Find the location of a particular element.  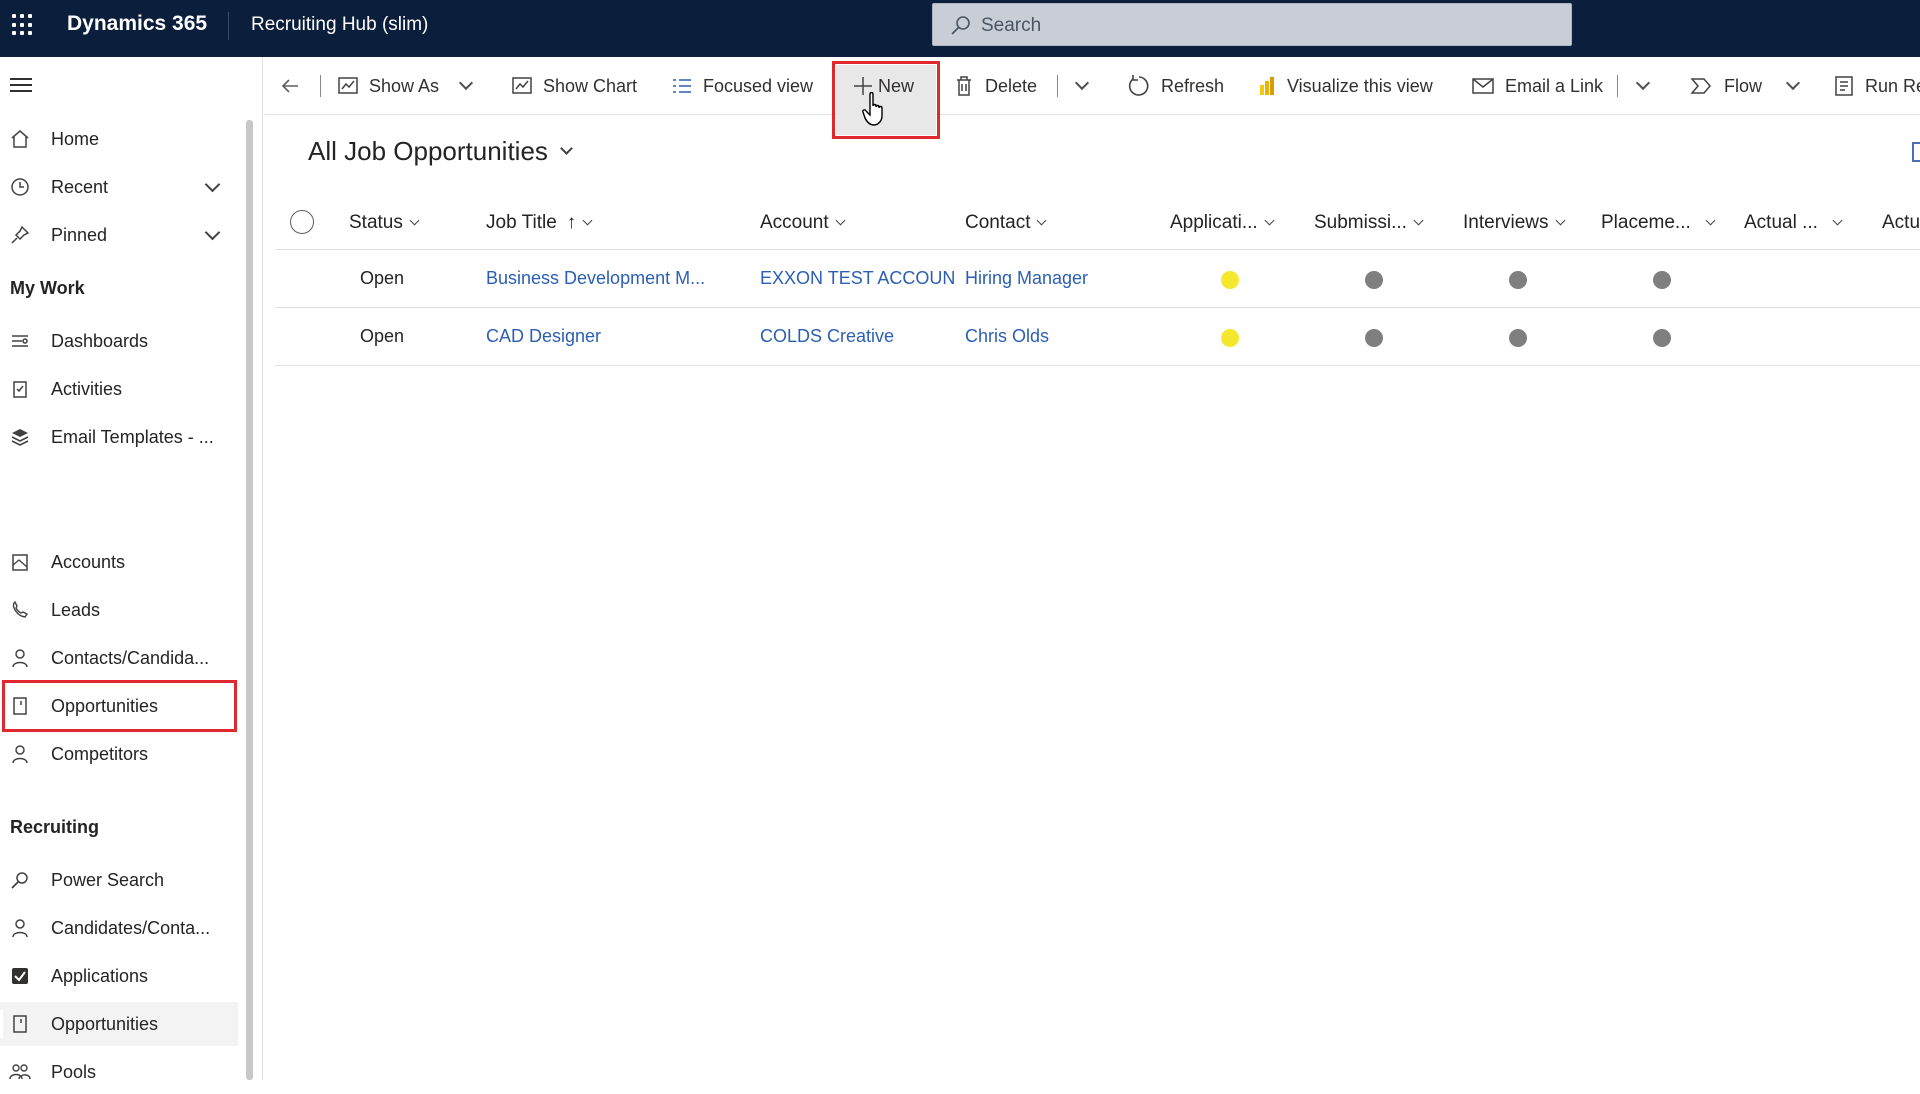

account-link: COLDS Creative is located at coordinates (827, 336).